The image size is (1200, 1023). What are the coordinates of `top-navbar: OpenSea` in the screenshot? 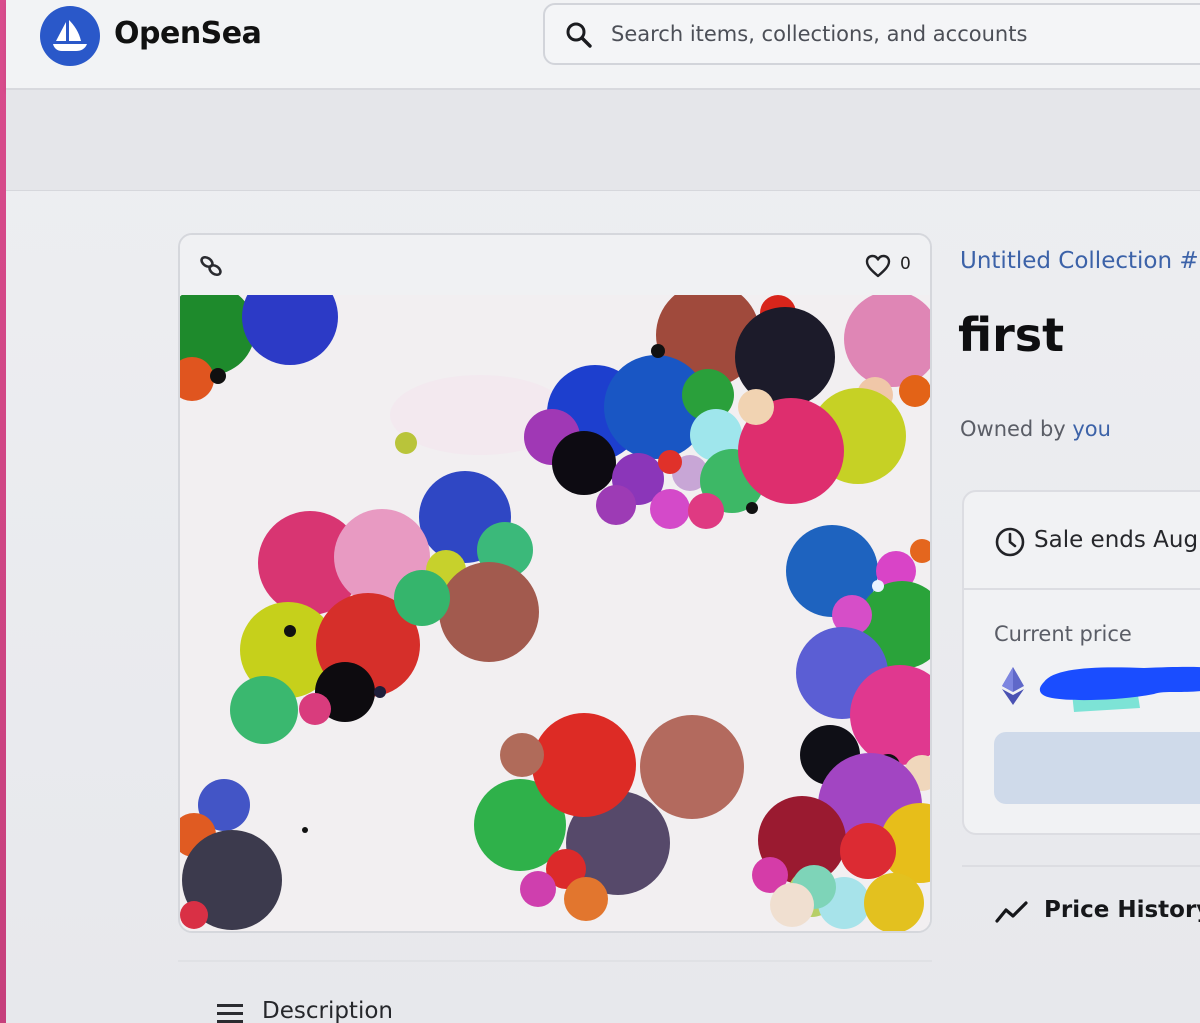 It's located at (603, 45).